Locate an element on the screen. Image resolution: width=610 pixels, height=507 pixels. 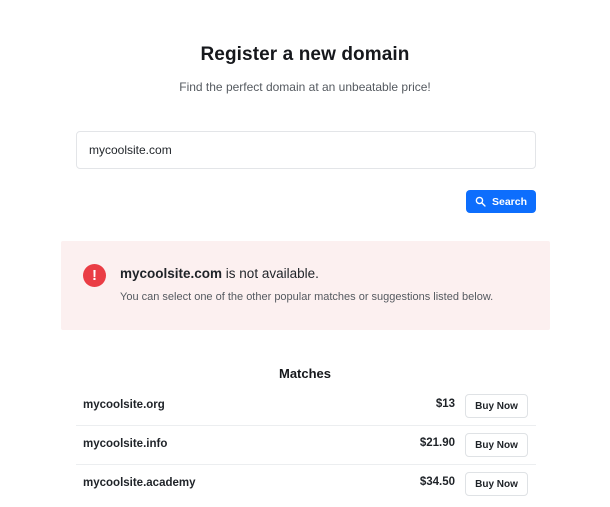
matches-heading: Matches is located at coordinates (305, 373).